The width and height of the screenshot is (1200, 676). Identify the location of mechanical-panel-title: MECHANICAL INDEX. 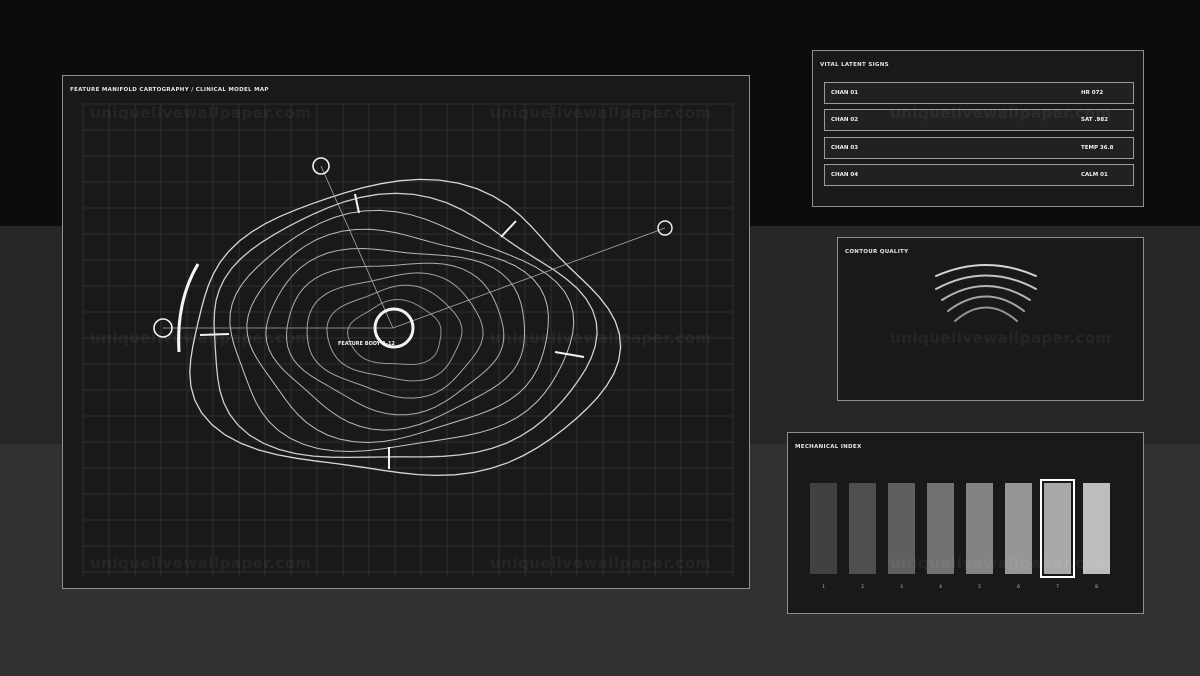
(828, 447).